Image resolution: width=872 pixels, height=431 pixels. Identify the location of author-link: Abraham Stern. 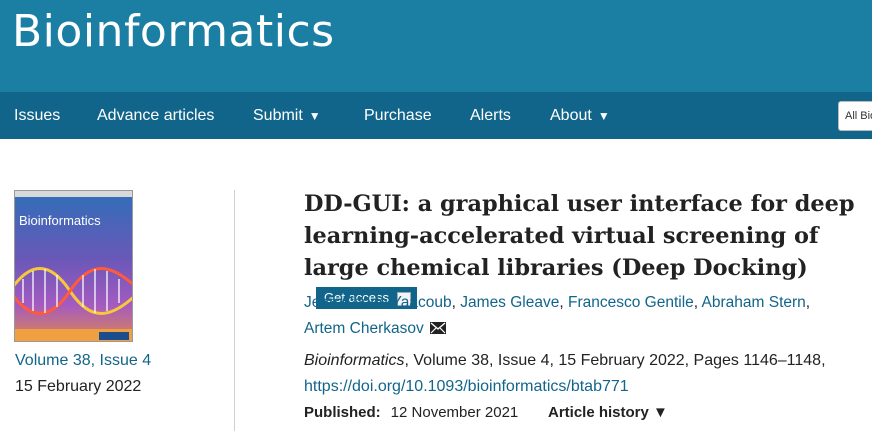
(754, 302).